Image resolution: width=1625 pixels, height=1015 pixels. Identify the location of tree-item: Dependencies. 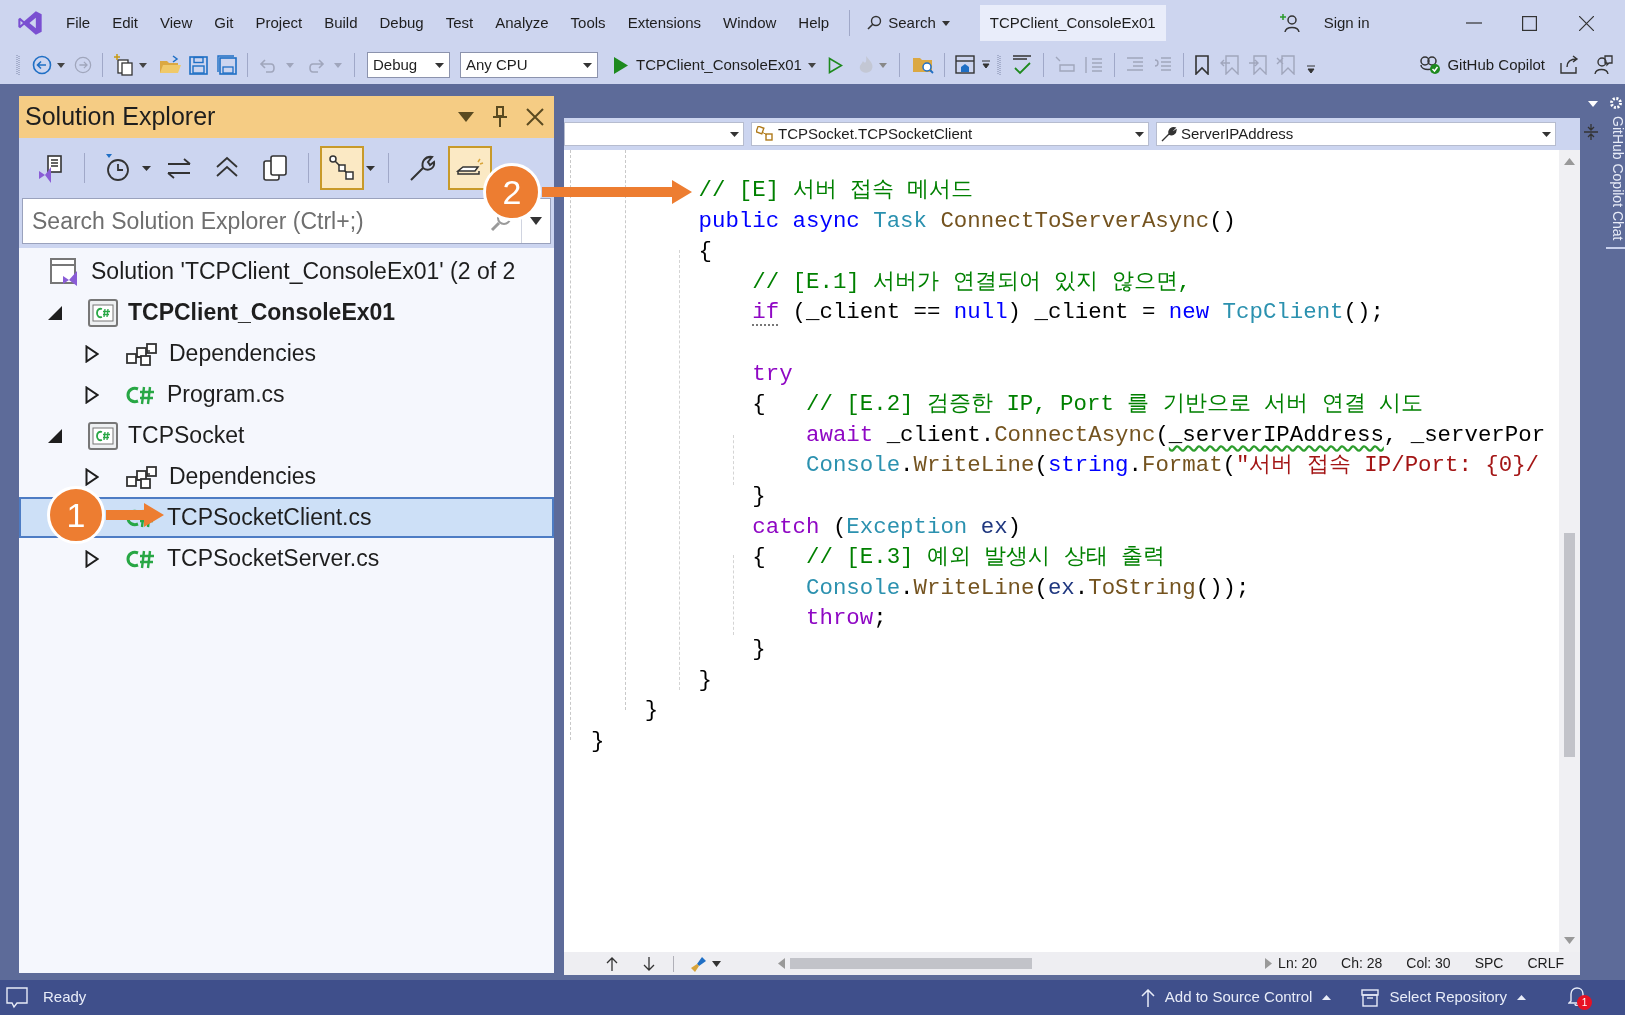
(286, 353).